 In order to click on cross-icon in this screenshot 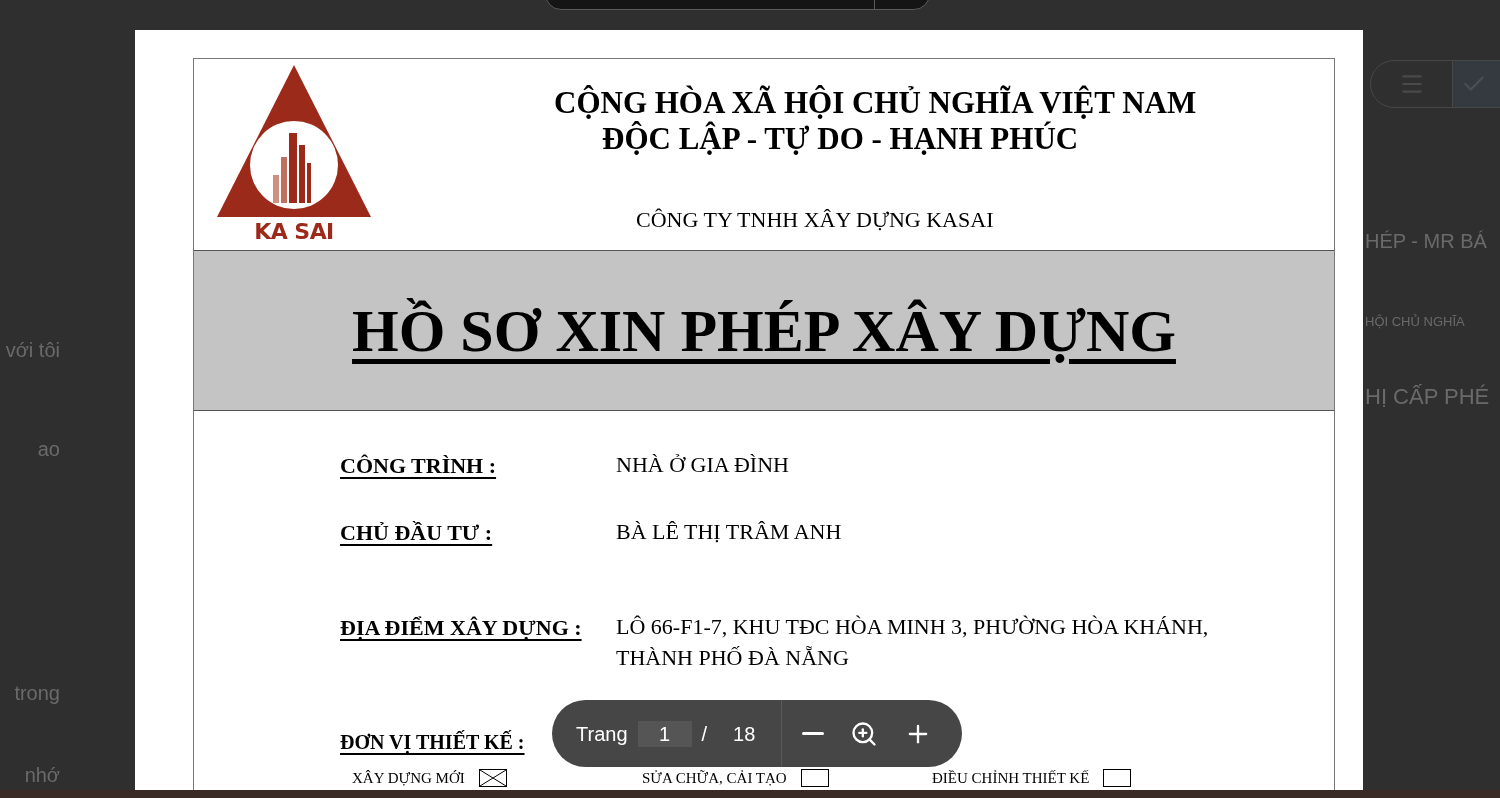, I will do `click(492, 778)`.